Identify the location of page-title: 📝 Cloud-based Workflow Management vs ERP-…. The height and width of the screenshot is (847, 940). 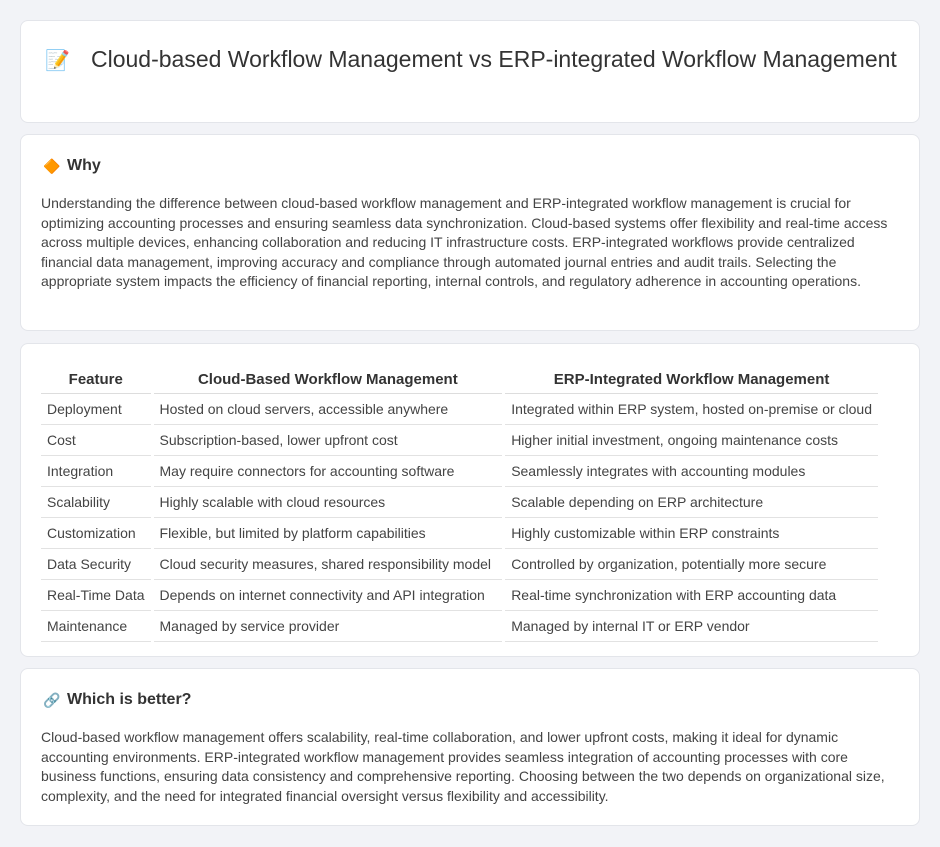
(470, 60).